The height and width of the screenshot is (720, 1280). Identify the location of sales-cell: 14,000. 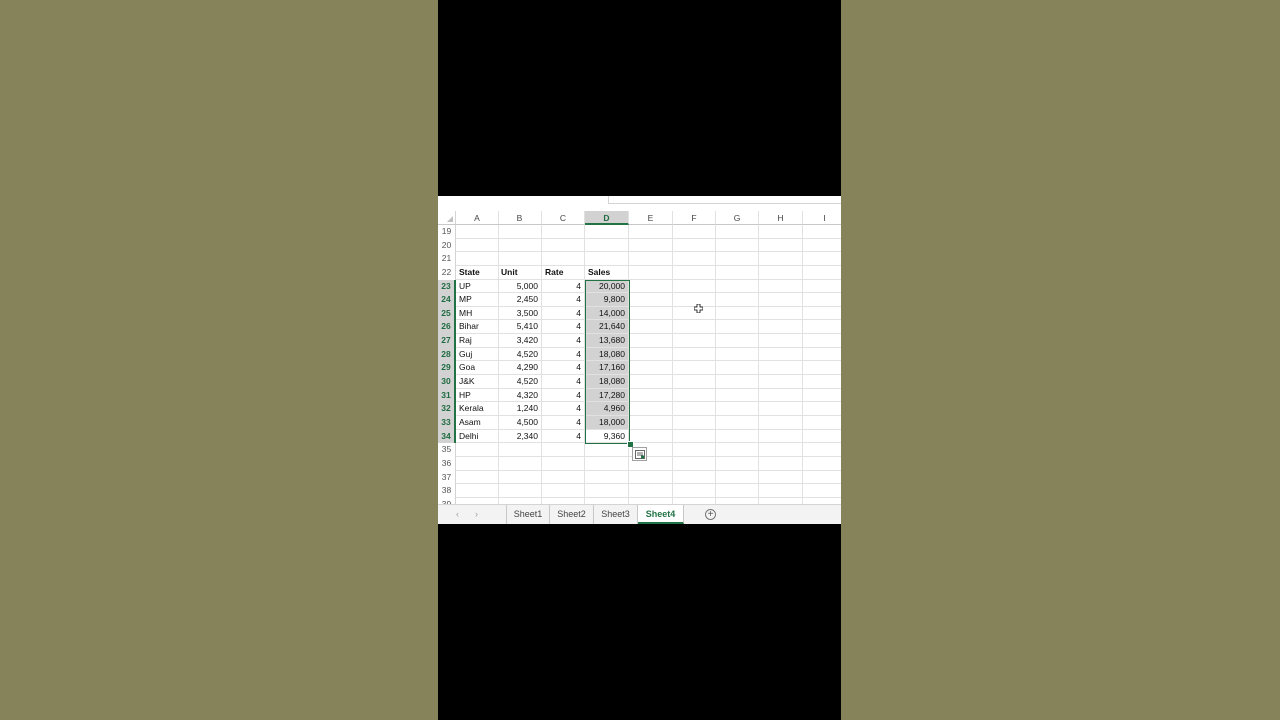
(607, 313).